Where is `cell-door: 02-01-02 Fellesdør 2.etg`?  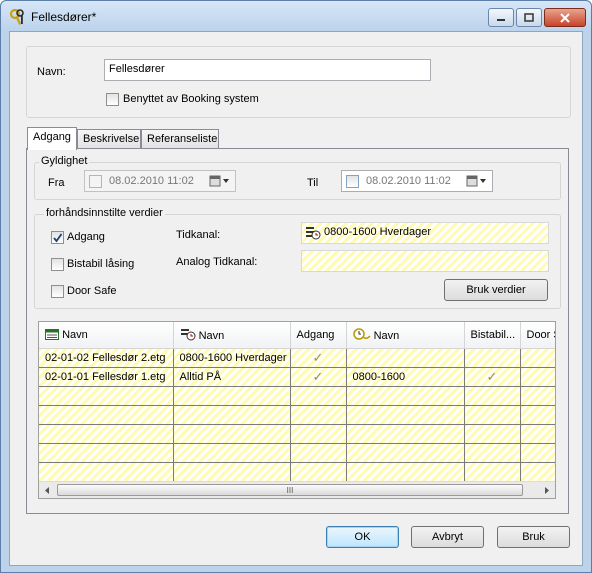 cell-door: 02-01-02 Fellesdør 2.etg is located at coordinates (106, 358).